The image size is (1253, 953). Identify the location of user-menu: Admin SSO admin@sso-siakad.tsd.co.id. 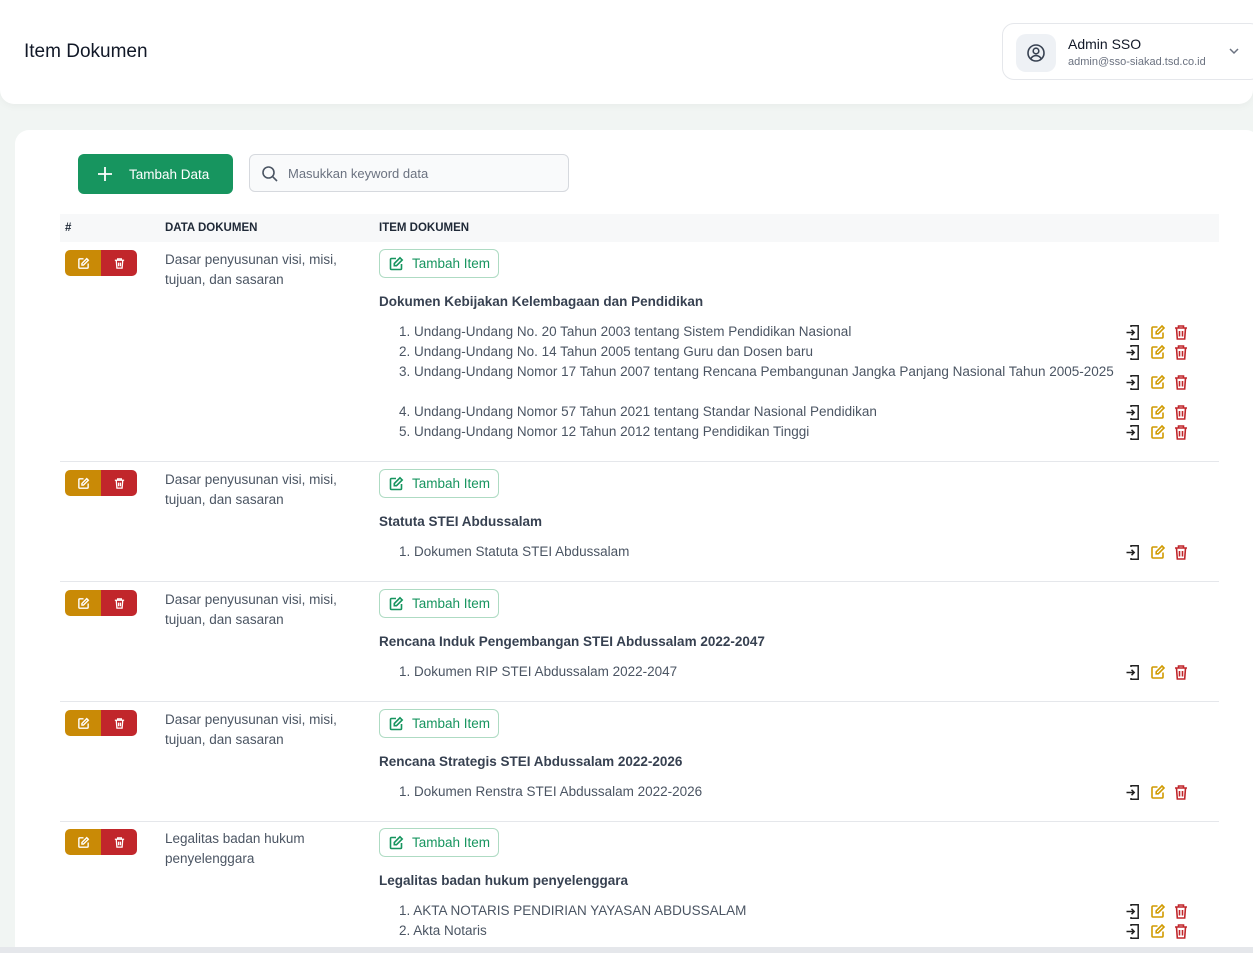
(1127, 51).